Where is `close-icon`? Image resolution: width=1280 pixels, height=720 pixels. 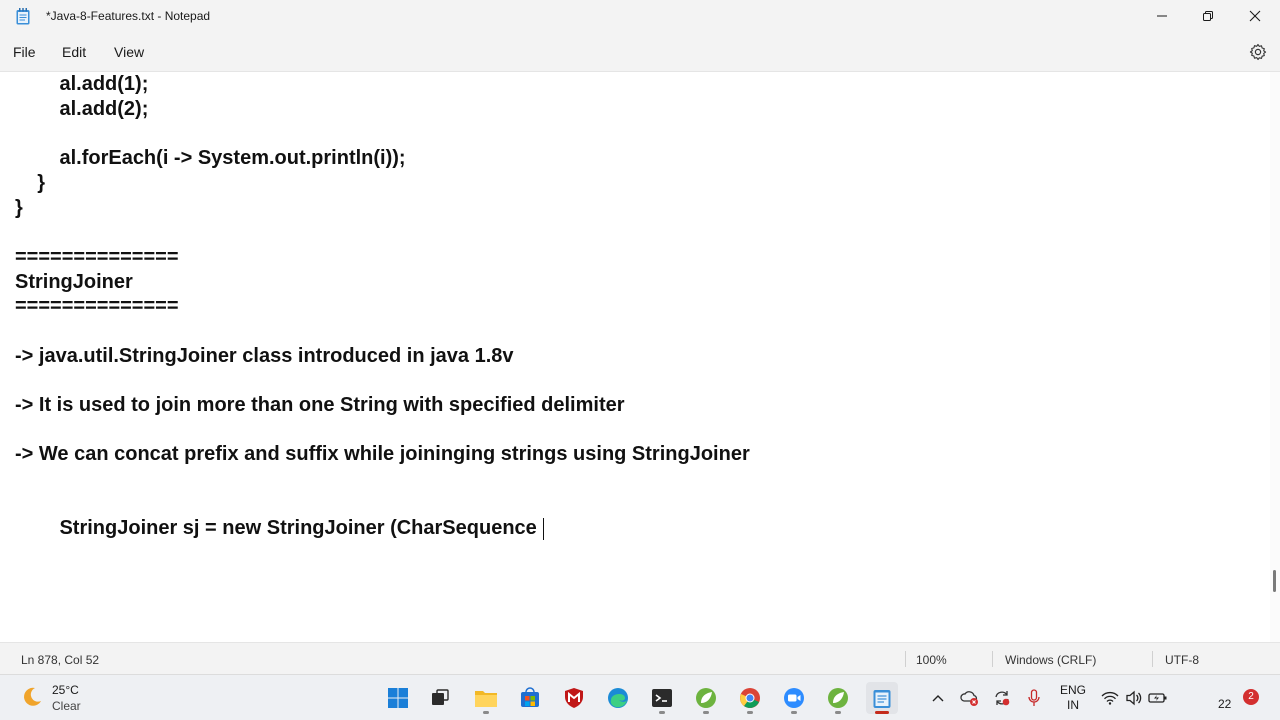 close-icon is located at coordinates (1255, 16).